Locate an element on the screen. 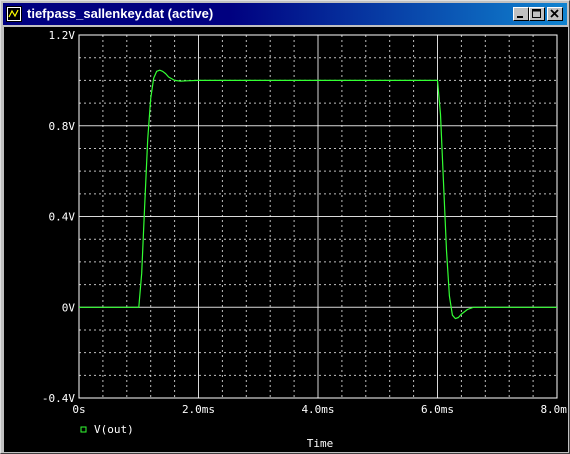 The height and width of the screenshot is (454, 570). x-axis-label: Time is located at coordinates (320, 443).